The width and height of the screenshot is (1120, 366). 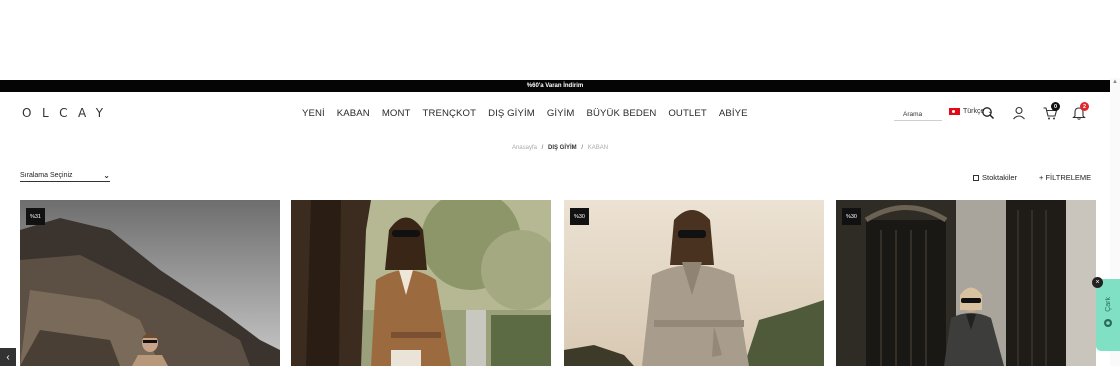 What do you see at coordinates (1065, 177) in the screenshot?
I see `filter-button: + FİLTRELEME` at bounding box center [1065, 177].